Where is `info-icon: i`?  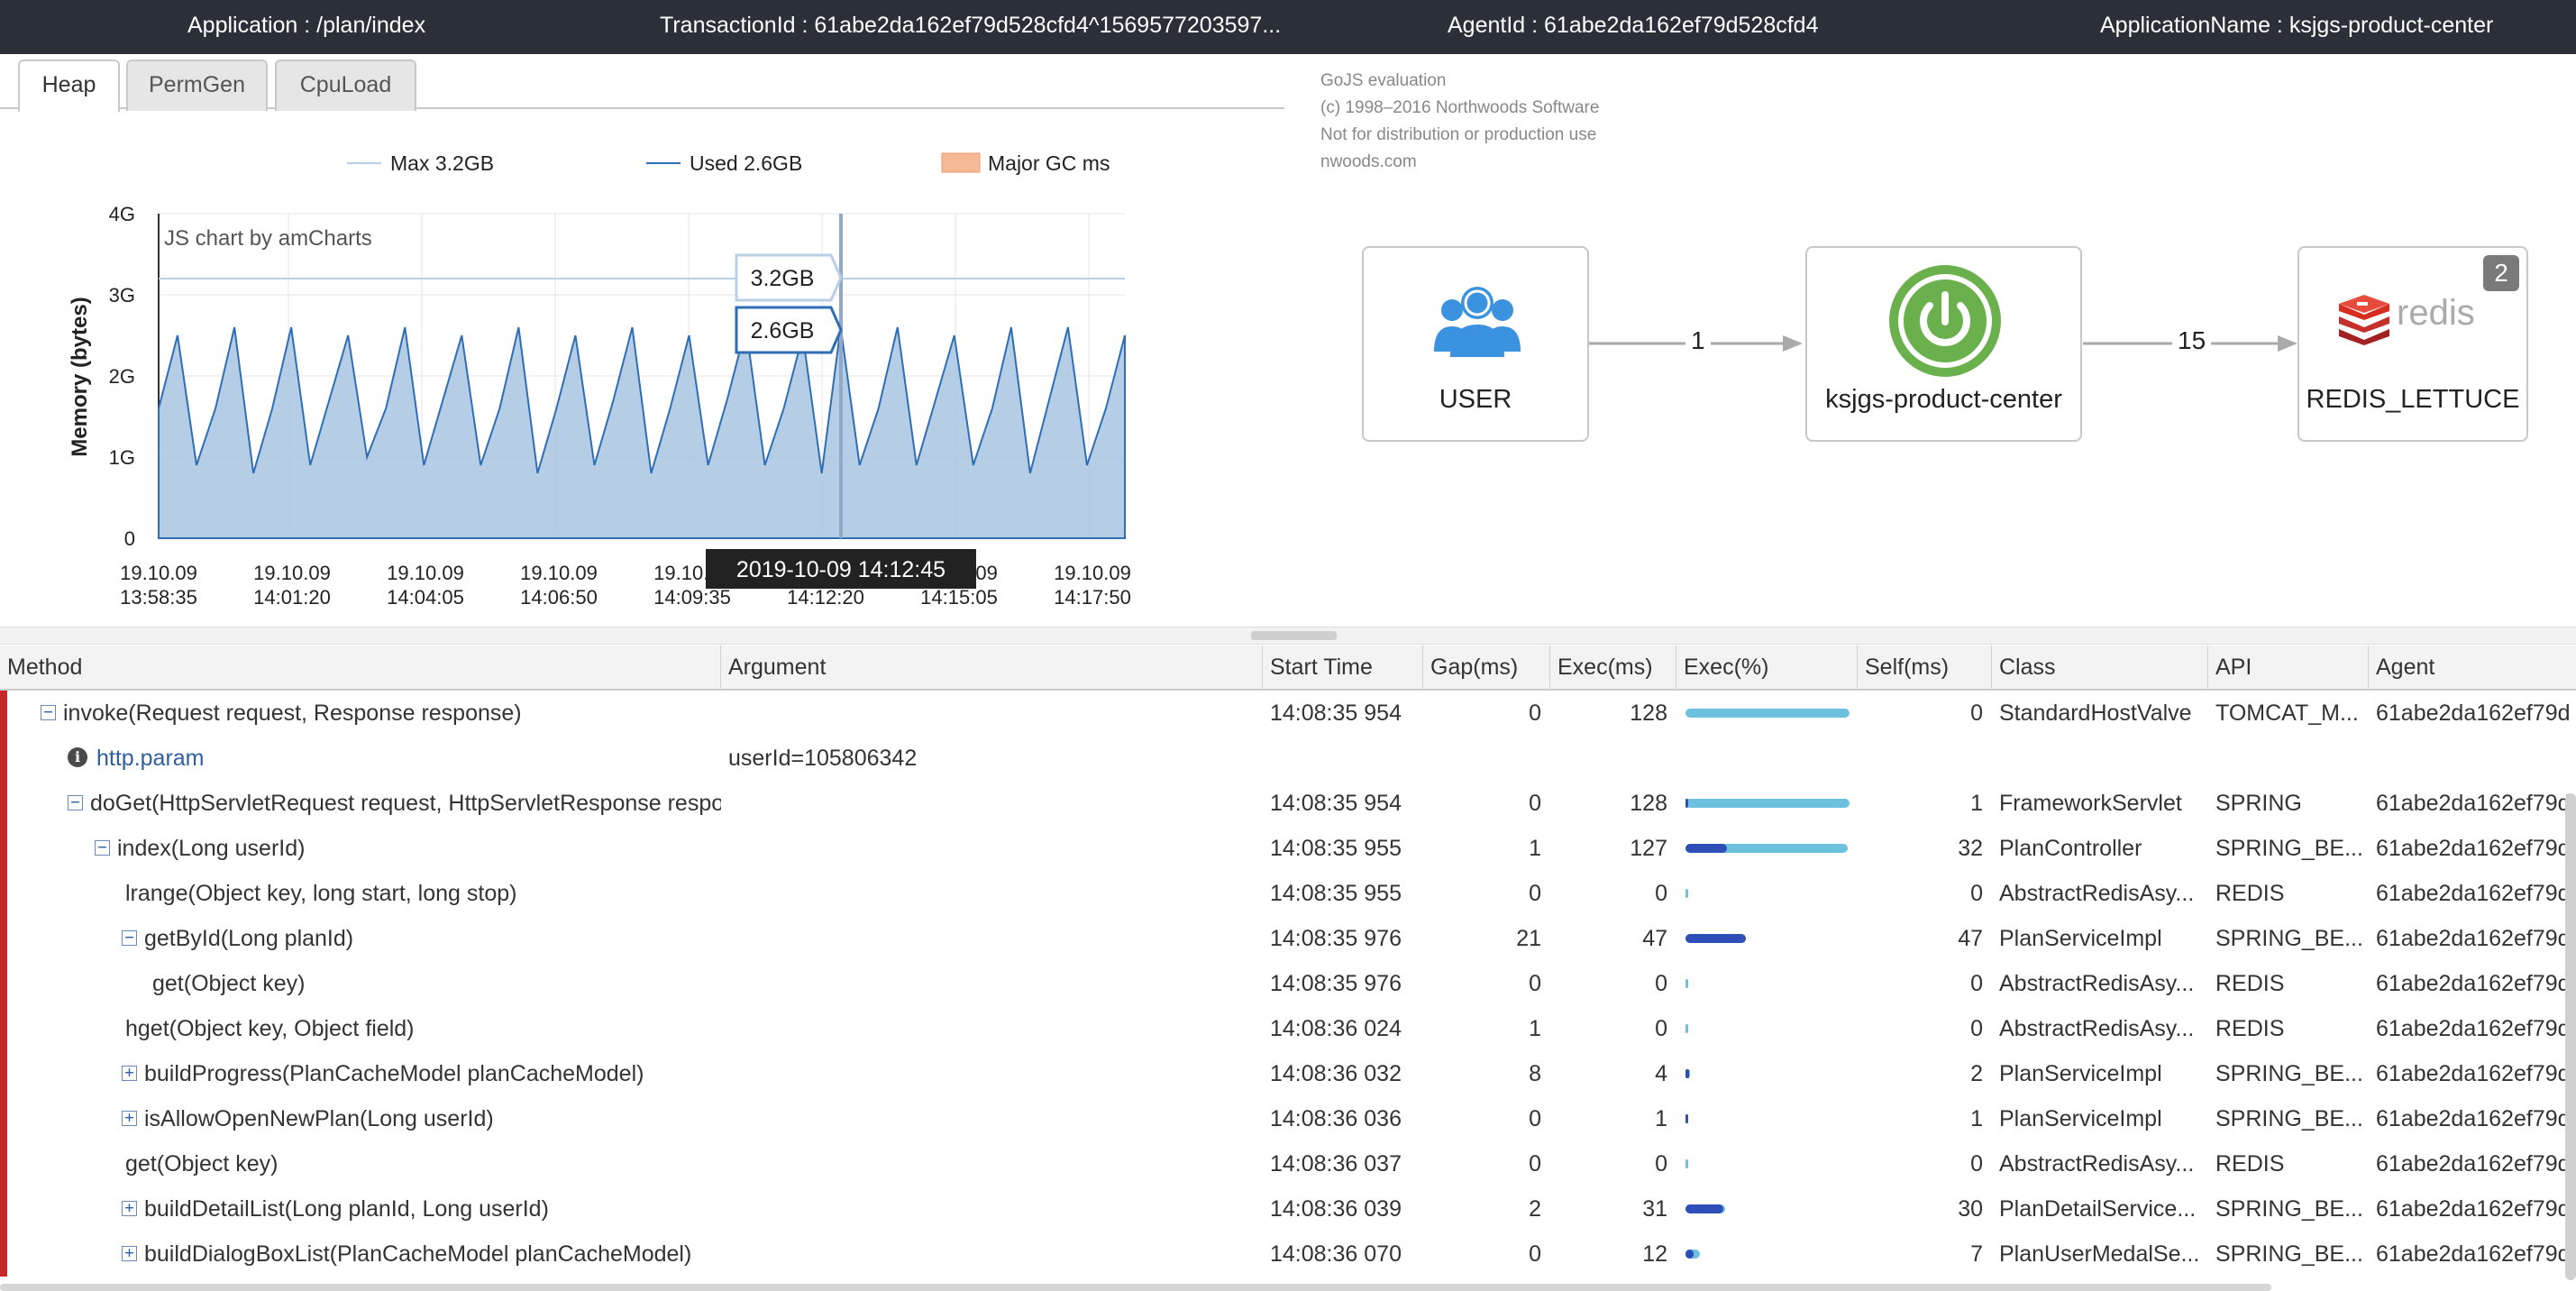
info-icon: i is located at coordinates (77, 757).